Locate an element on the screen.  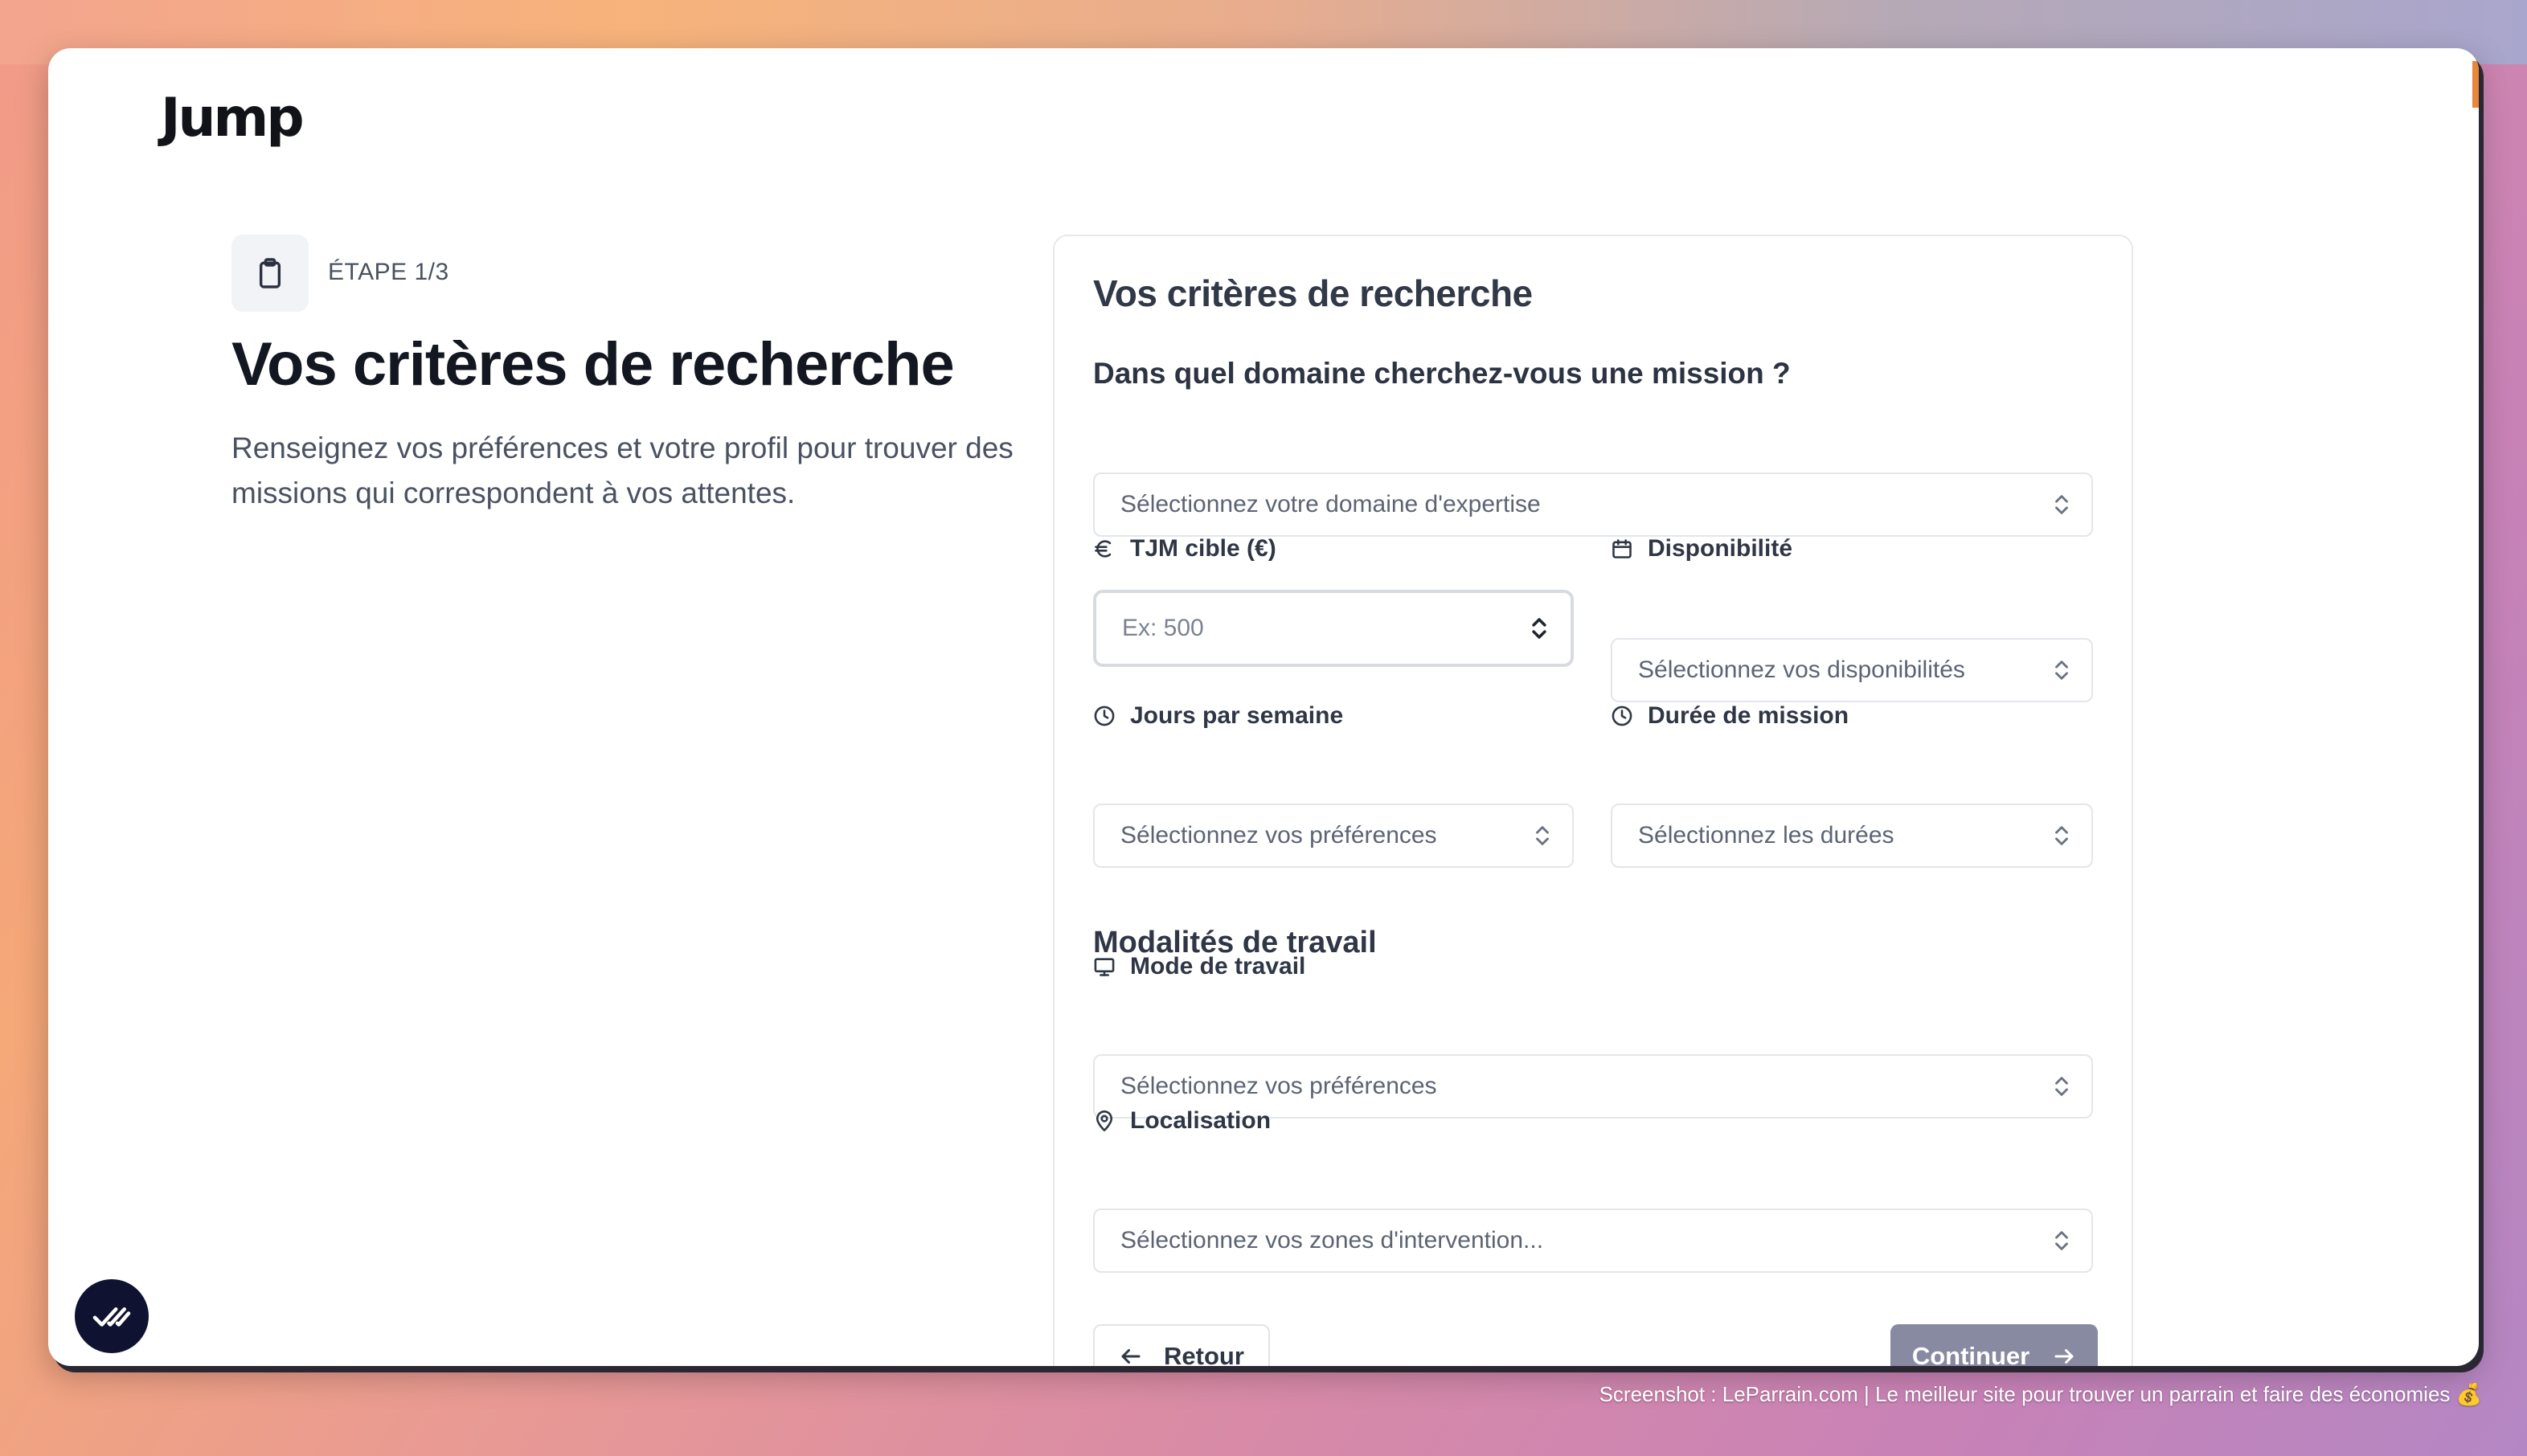
clipboard-icon is located at coordinates (270, 273).